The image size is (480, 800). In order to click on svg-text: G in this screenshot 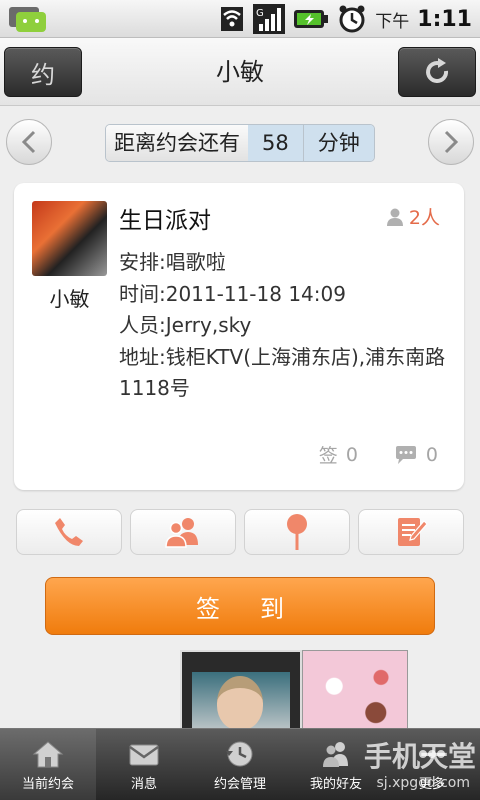, I will do `click(260, 13)`.